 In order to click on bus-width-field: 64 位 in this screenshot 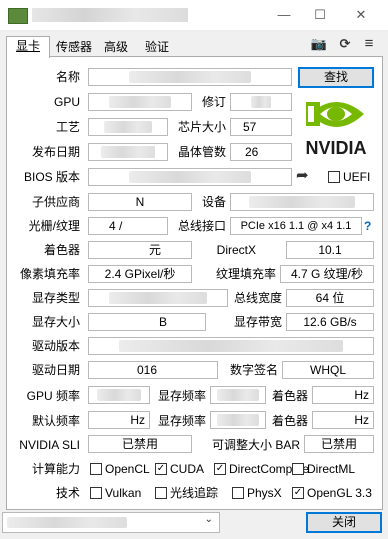, I will do `click(330, 298)`.